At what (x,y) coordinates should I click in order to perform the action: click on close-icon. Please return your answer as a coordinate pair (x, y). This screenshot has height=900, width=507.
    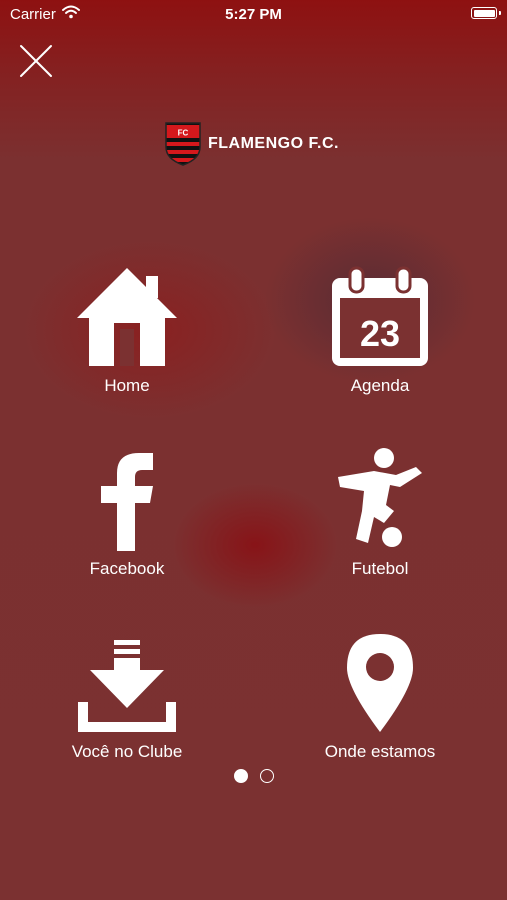
    Looking at the image, I should click on (36, 61).